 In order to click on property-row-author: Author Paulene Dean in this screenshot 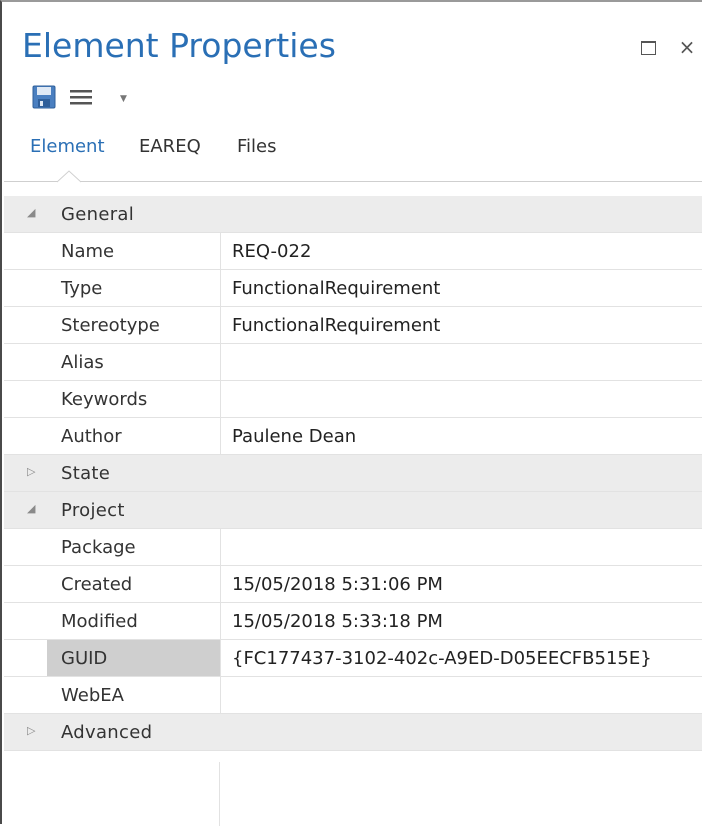, I will do `click(353, 436)`.